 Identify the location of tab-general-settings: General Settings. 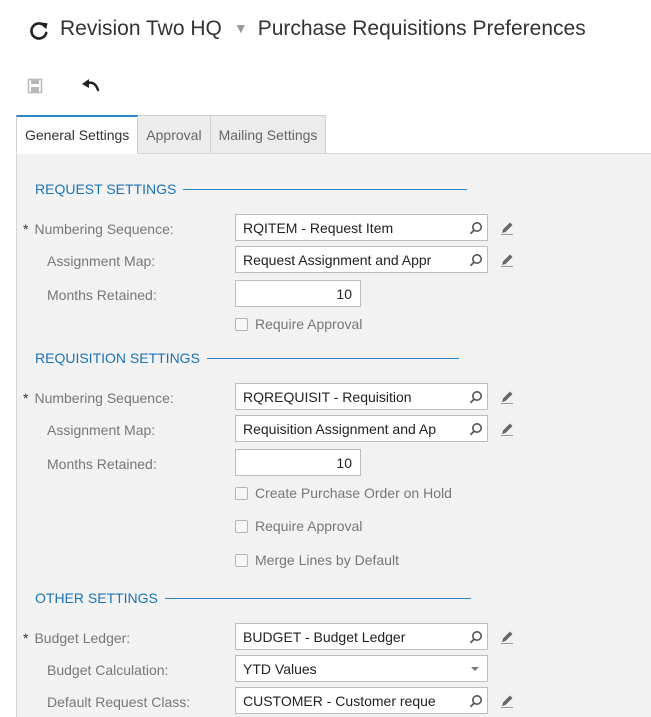
(77, 134).